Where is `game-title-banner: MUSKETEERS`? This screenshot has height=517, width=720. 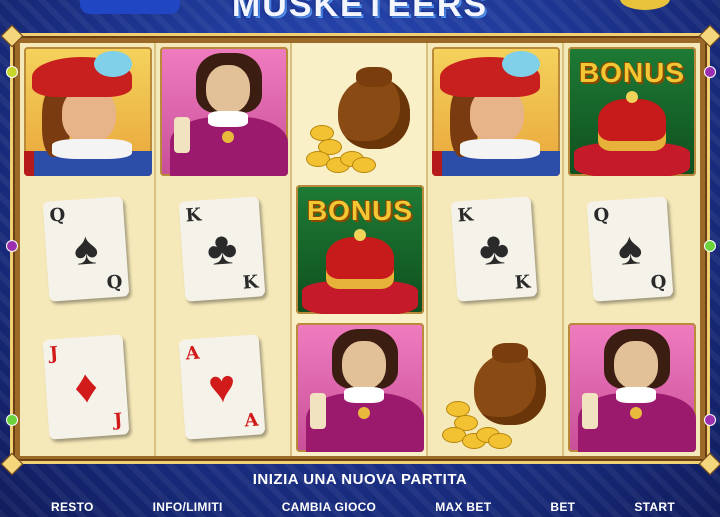
game-title-banner: MUSKETEERS is located at coordinates (360, 17).